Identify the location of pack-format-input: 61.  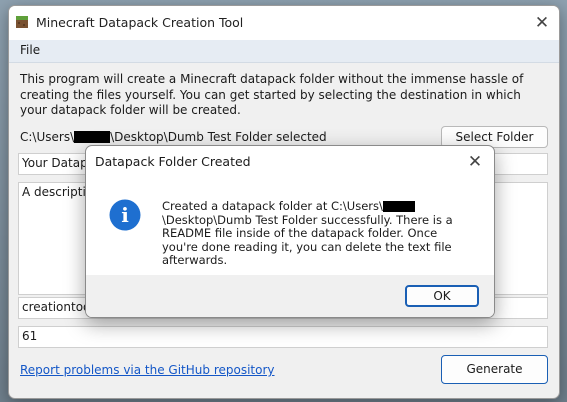
(283, 337).